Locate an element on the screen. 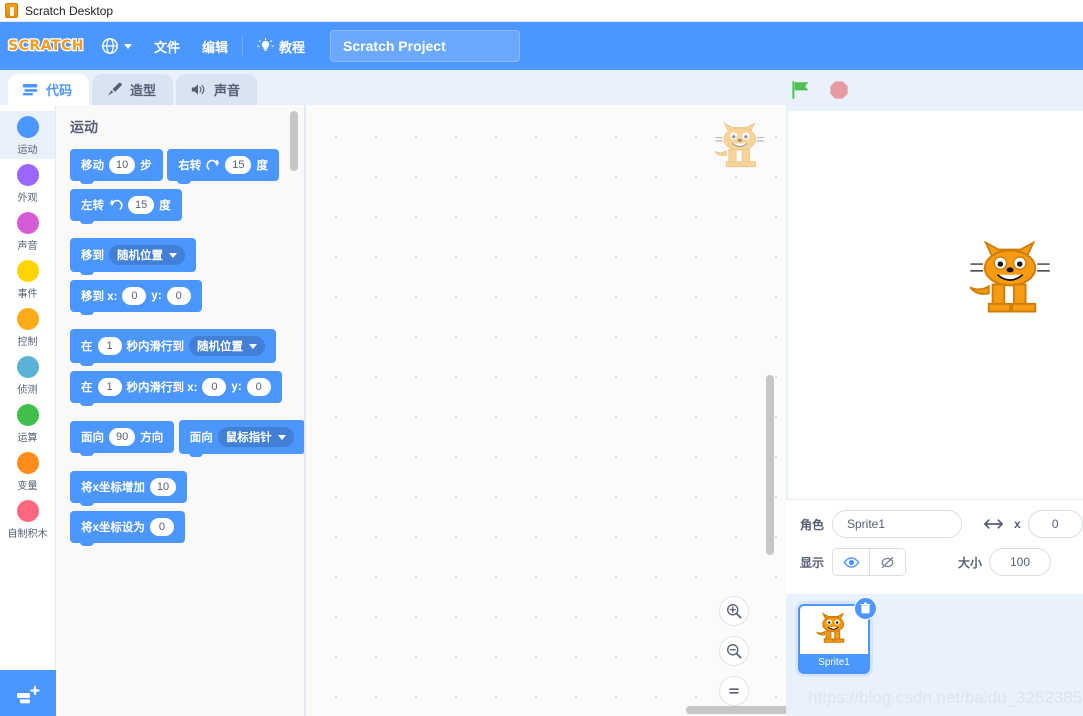 The height and width of the screenshot is (716, 1083). category-sound: 声音 is located at coordinates (27, 231).